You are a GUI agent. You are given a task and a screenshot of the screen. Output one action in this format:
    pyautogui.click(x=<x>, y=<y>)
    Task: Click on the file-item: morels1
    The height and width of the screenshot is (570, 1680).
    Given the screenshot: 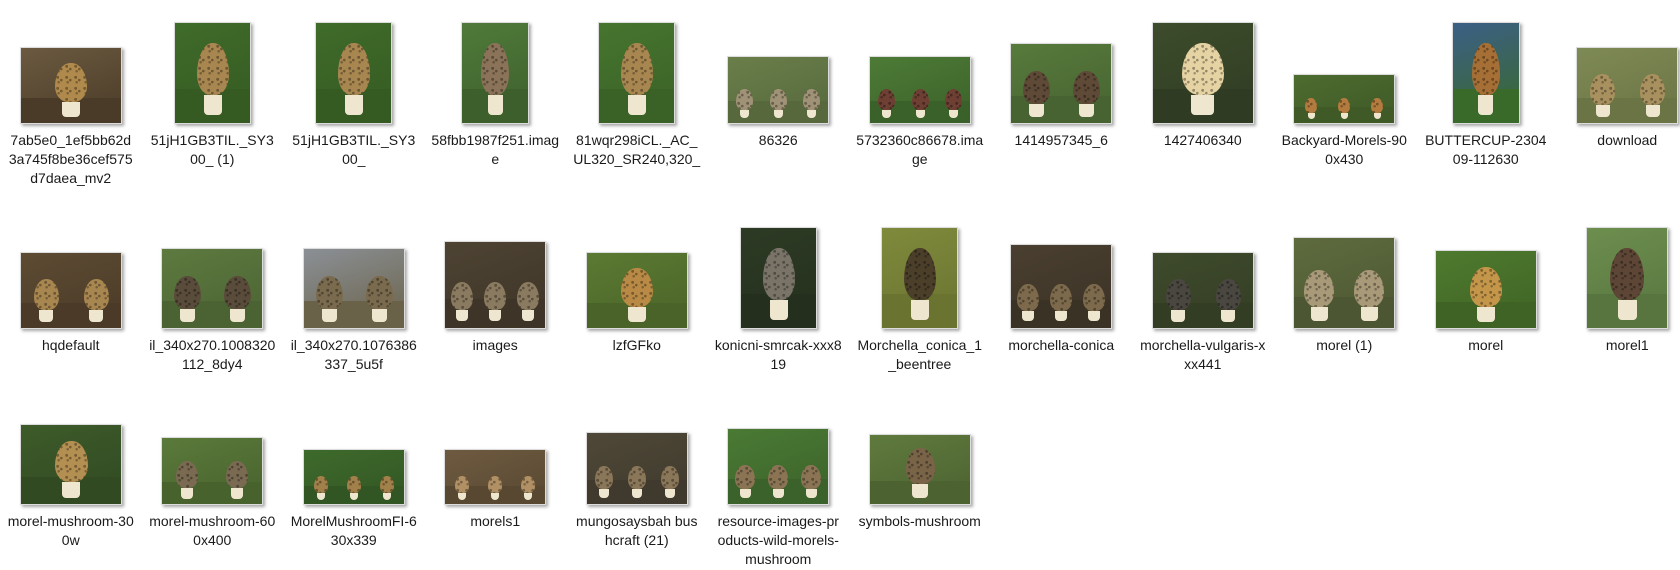 What is the action you would take?
    pyautogui.click(x=496, y=476)
    